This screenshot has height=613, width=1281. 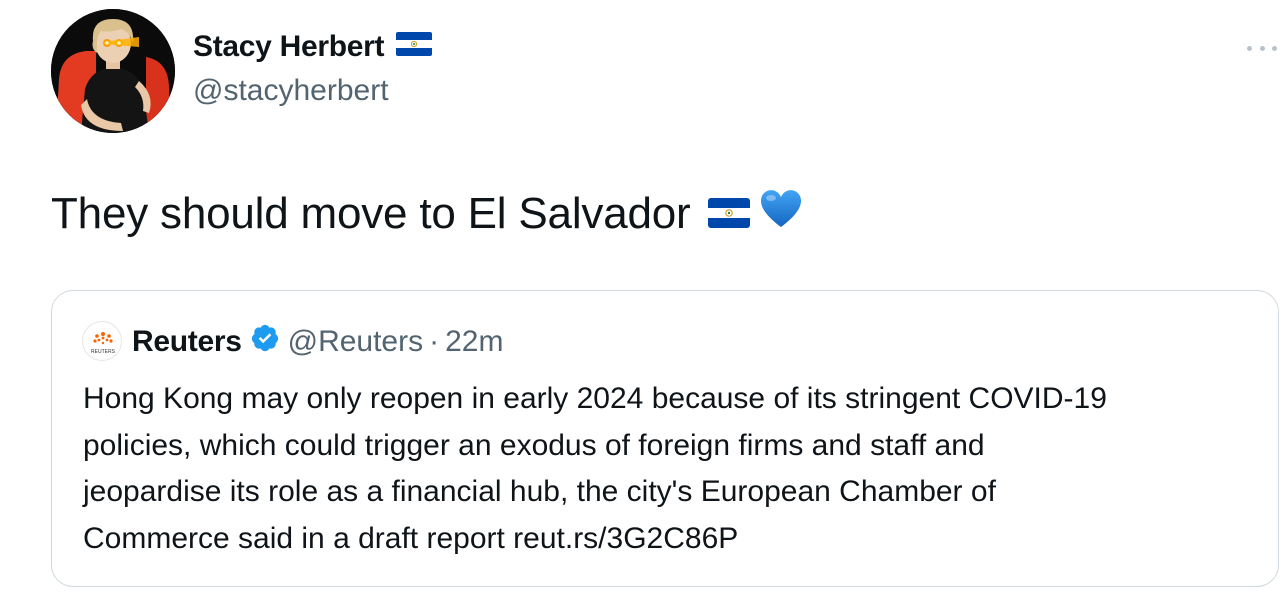 I want to click on quoted-header: Reuters @Reuters · 22m, so click(x=317, y=342).